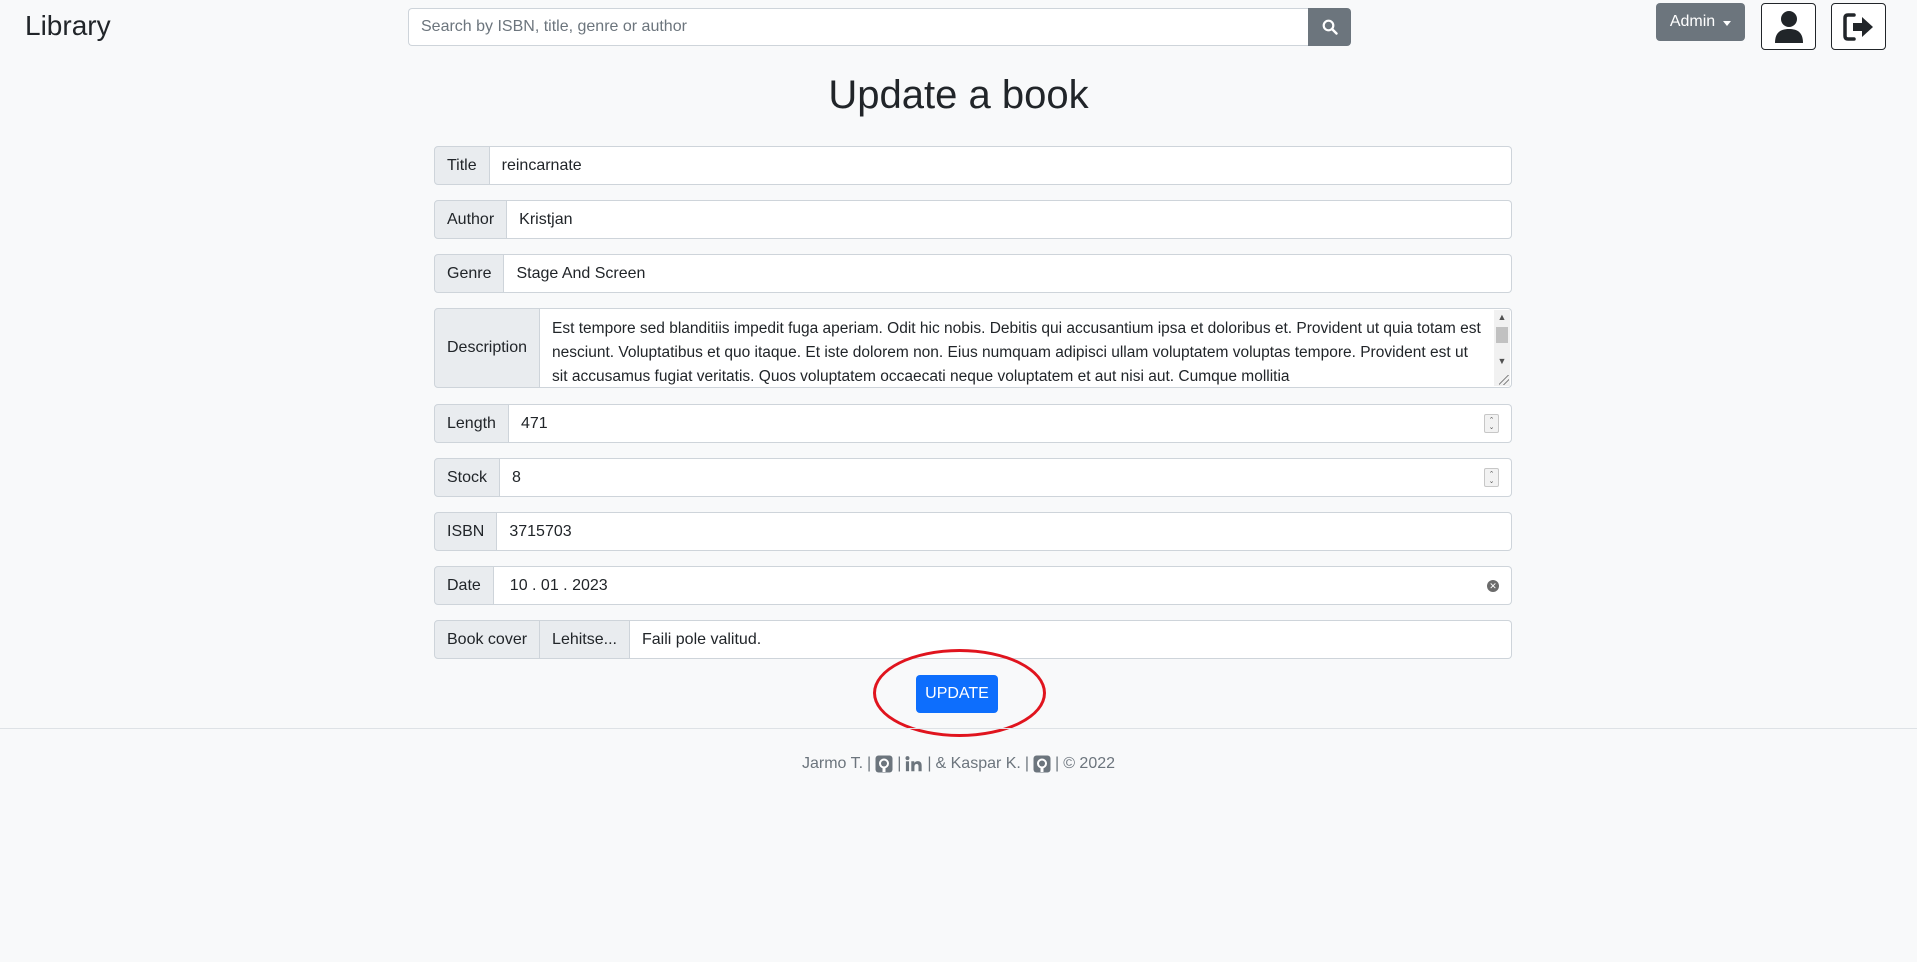 Image resolution: width=1917 pixels, height=962 pixels. I want to click on caret-down-icon, so click(1727, 23).